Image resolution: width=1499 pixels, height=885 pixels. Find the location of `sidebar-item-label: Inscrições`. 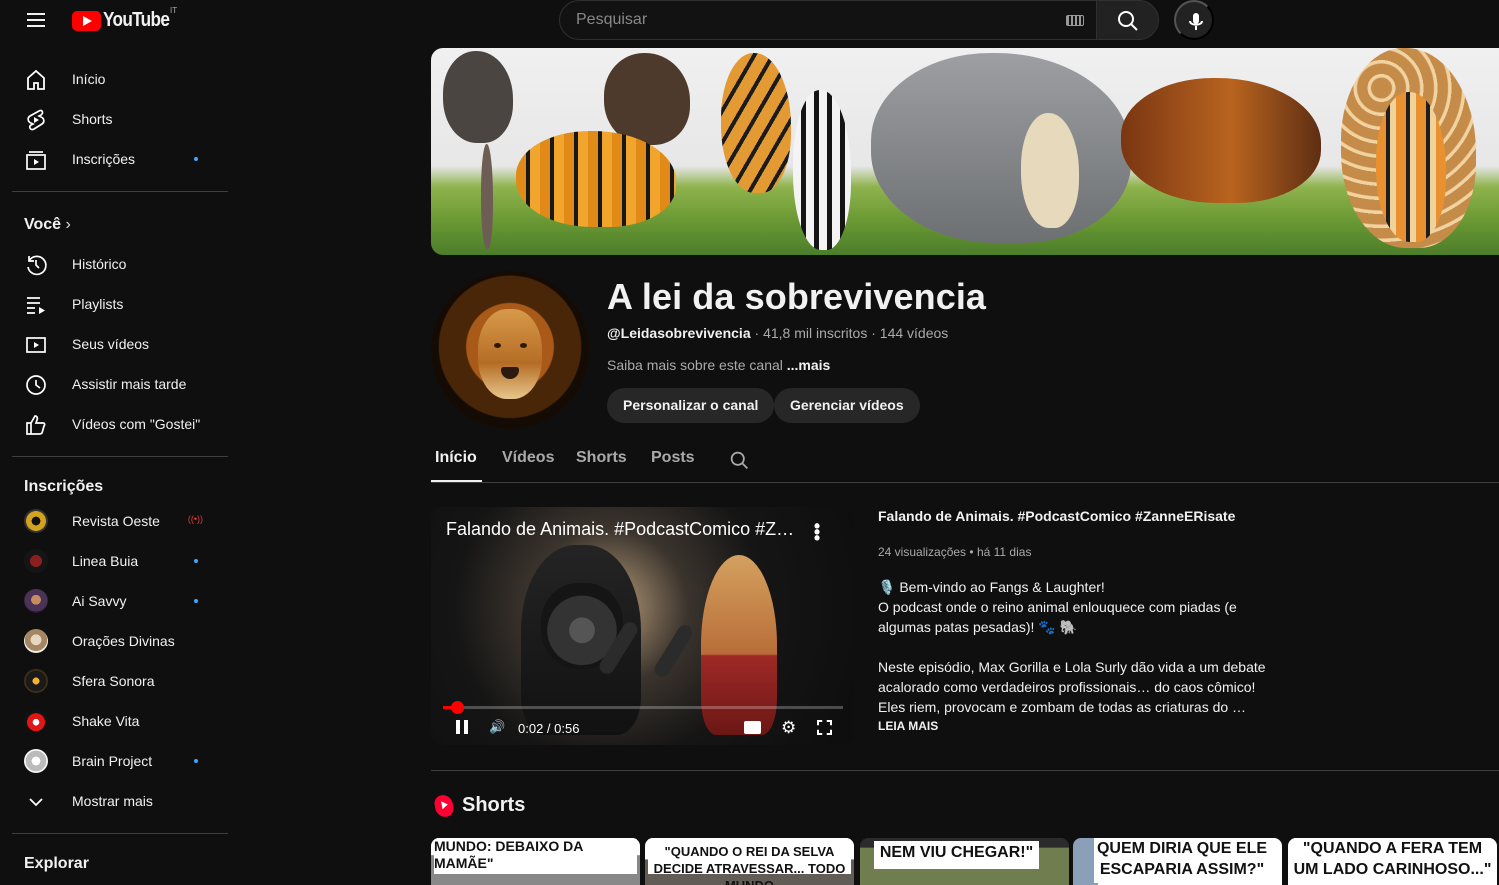

sidebar-item-label: Inscrições is located at coordinates (104, 159).